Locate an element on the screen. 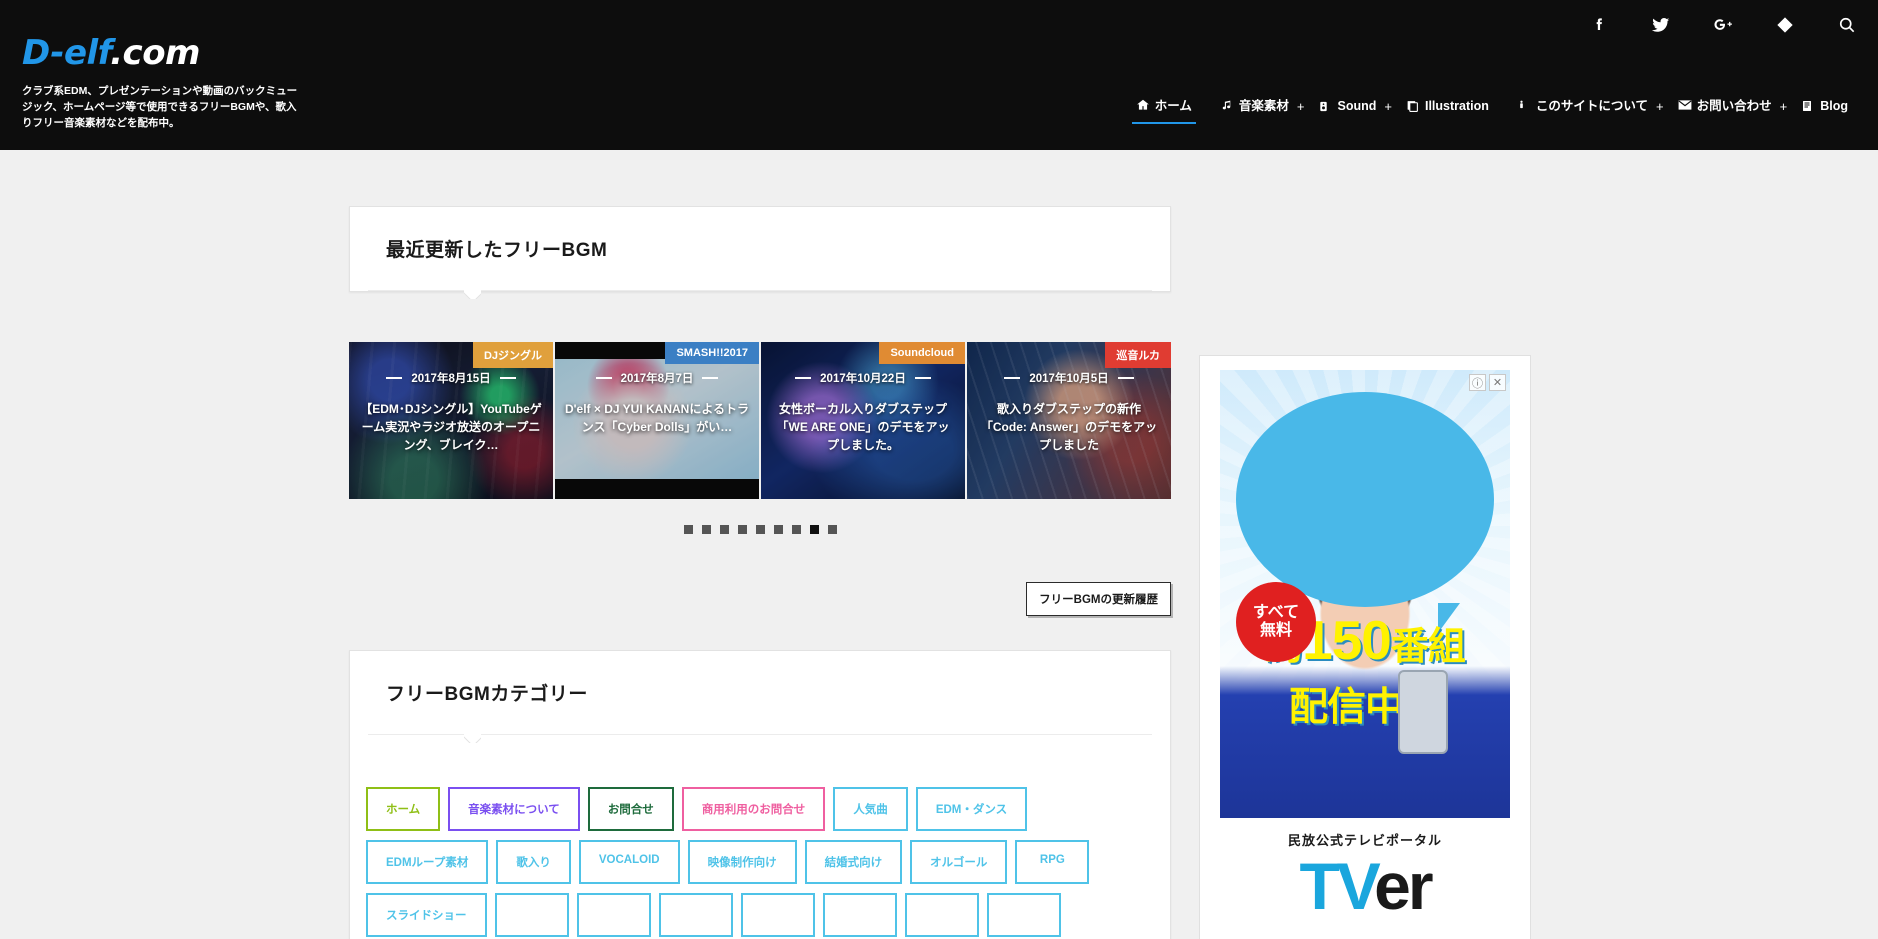 The width and height of the screenshot is (1878, 939). ad-close-icon: ✕ is located at coordinates (1497, 382).